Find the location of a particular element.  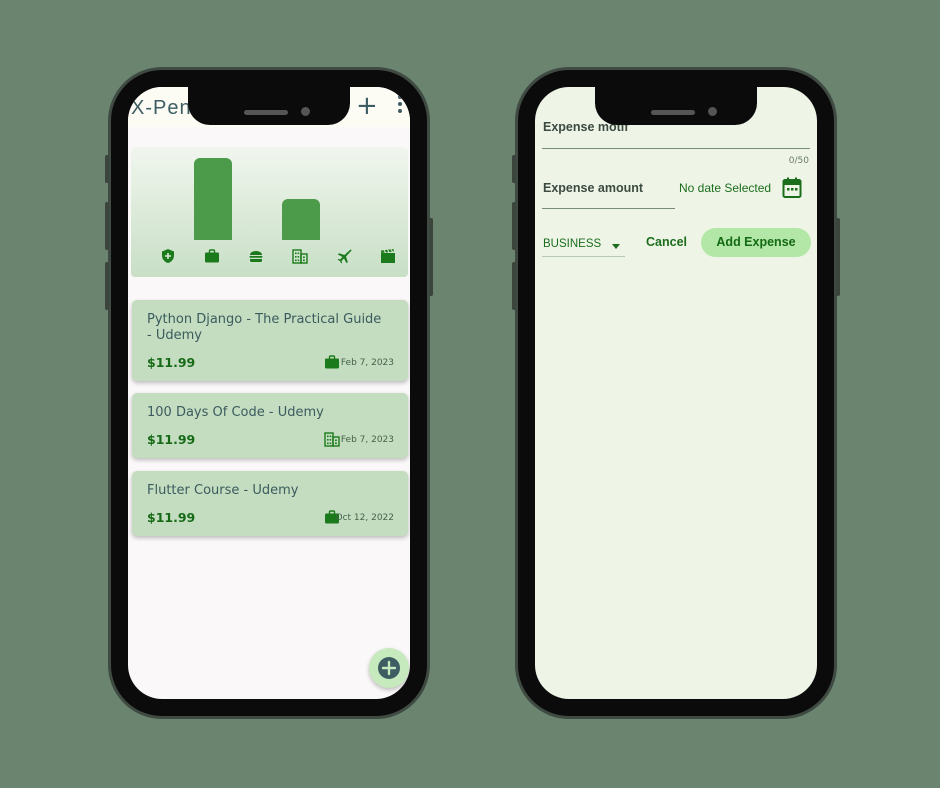

expense-card: Flutter Course - Udemy $11.99 Oct 12, 2022 is located at coordinates (270, 503).